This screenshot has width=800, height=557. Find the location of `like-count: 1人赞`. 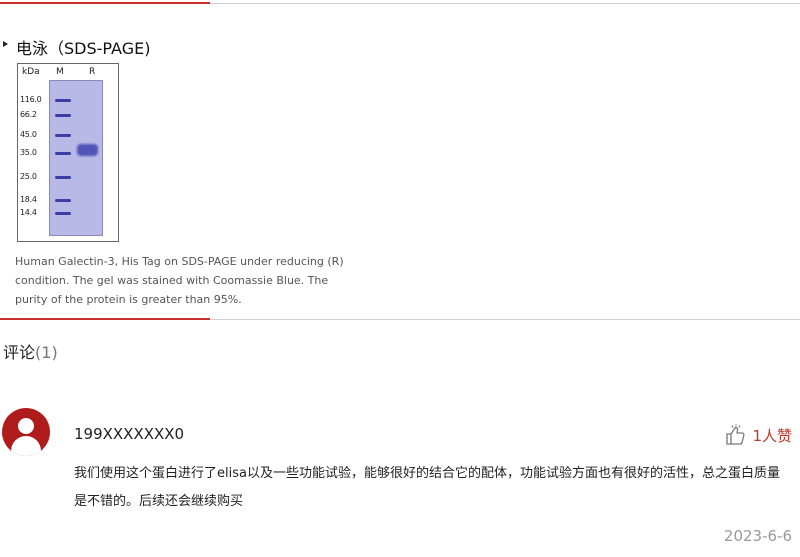

like-count: 1人赞 is located at coordinates (772, 435).